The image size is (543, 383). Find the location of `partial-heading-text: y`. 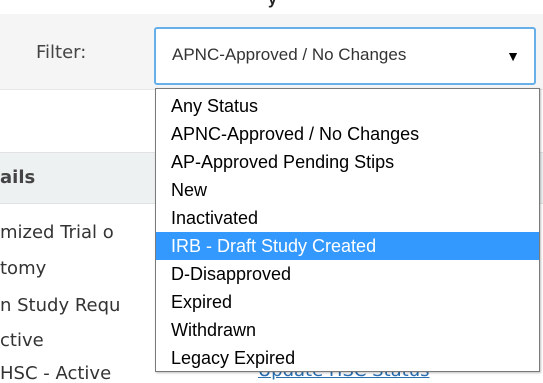

partial-heading-text: y is located at coordinates (272, 4).